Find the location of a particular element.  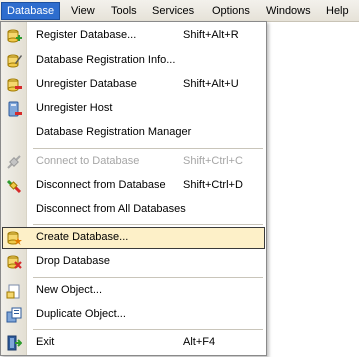

menu-help: Help is located at coordinates (337, 11).